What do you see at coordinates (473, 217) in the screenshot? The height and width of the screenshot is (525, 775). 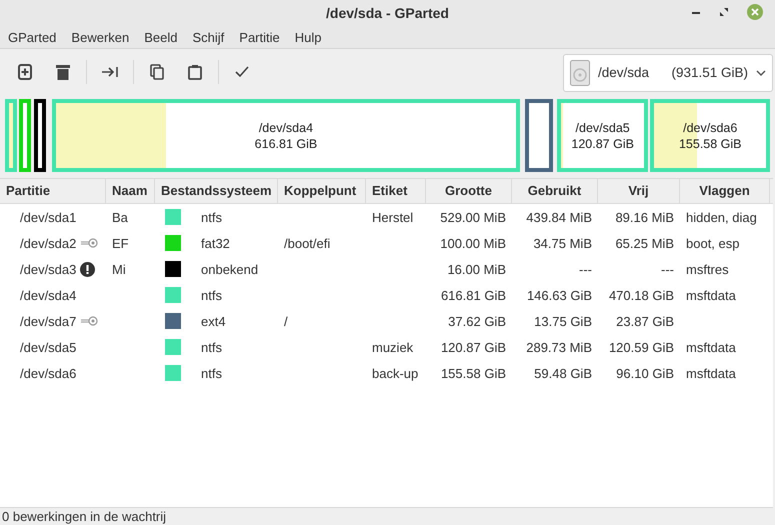 I see `table-cell: 529.00 MiB` at bounding box center [473, 217].